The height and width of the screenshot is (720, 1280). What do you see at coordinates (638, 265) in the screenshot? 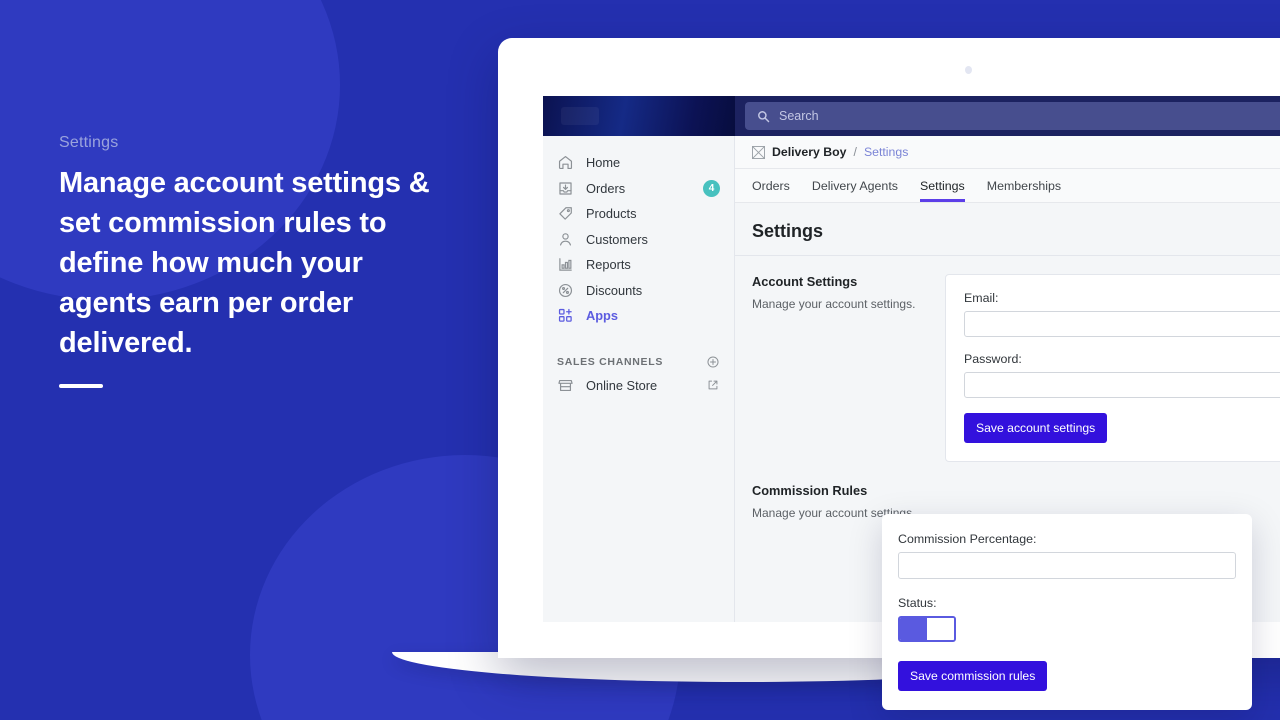
I see `sidebar-item-reports: Reports` at bounding box center [638, 265].